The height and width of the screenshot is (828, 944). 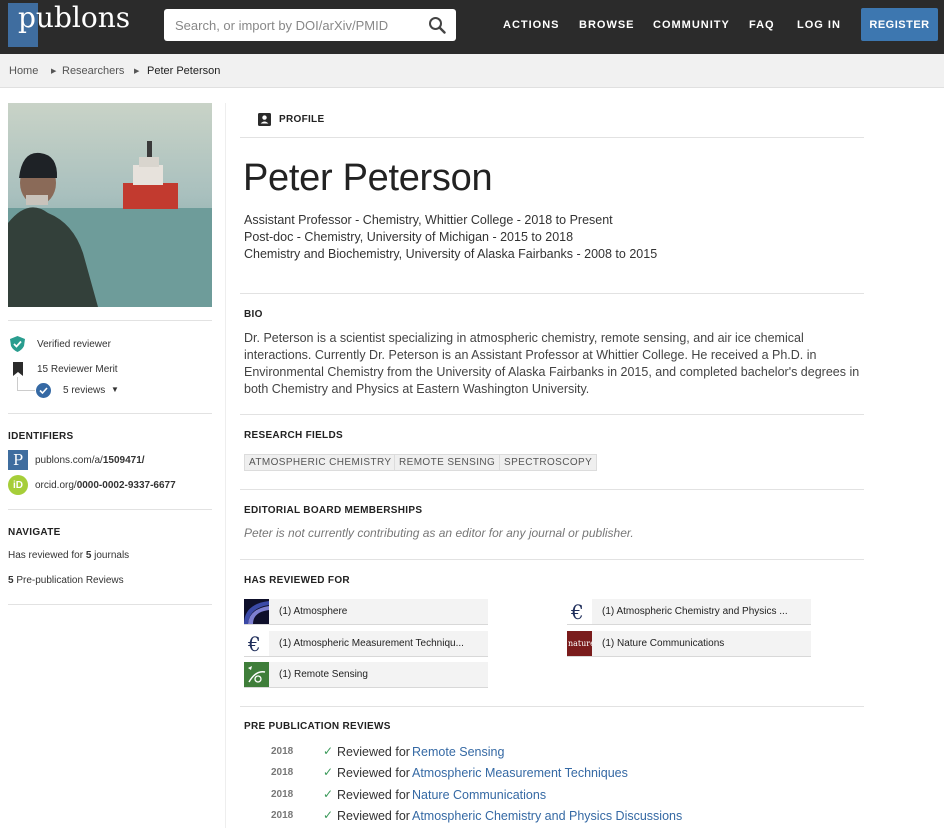 I want to click on nav-journals-text: Has reviewed for, so click(x=47, y=555).